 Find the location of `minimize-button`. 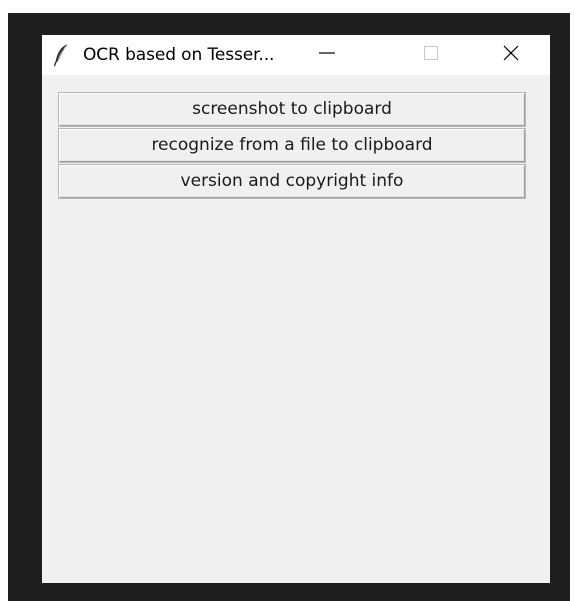

minimize-button is located at coordinates (327, 55).